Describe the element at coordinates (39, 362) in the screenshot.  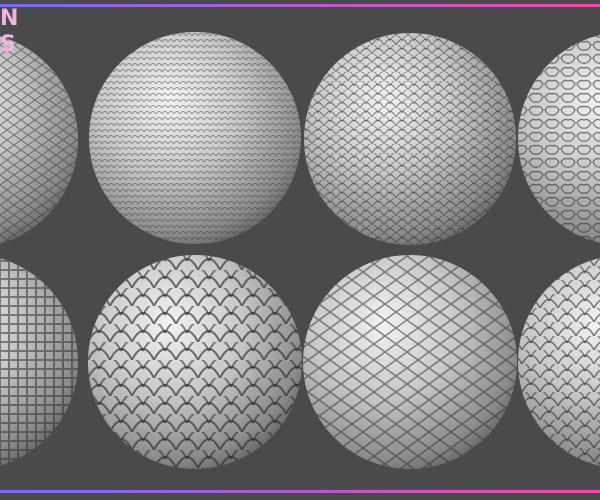
I see `sphere-r2-c1` at that location.